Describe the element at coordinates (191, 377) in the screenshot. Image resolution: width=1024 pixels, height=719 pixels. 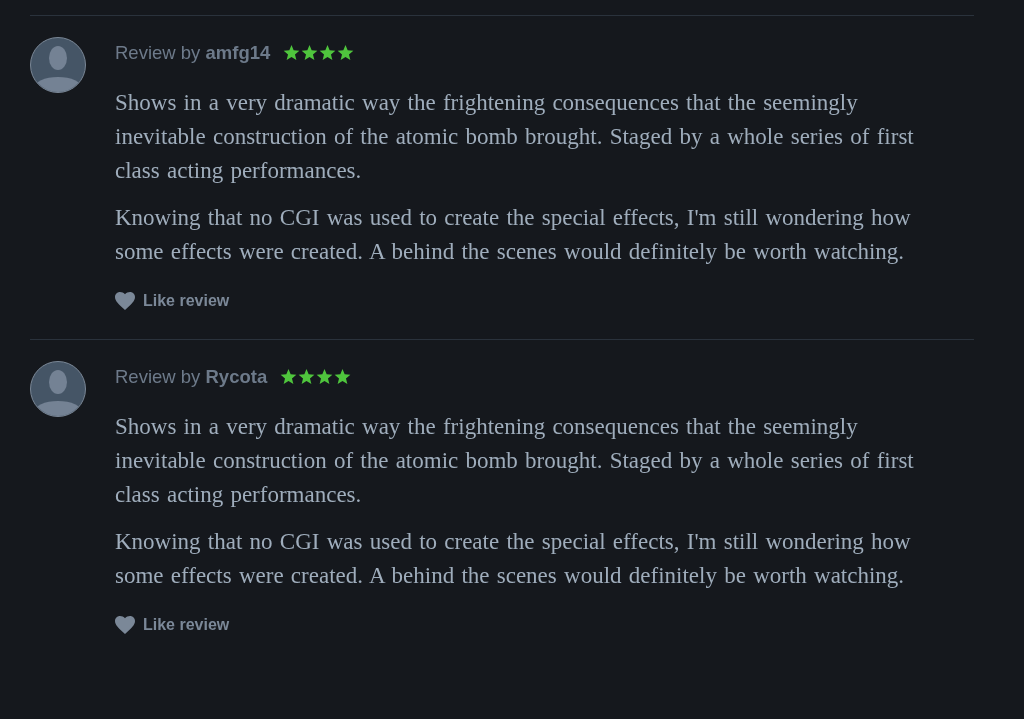
I see `review-byline: Review by Rycota` at that location.